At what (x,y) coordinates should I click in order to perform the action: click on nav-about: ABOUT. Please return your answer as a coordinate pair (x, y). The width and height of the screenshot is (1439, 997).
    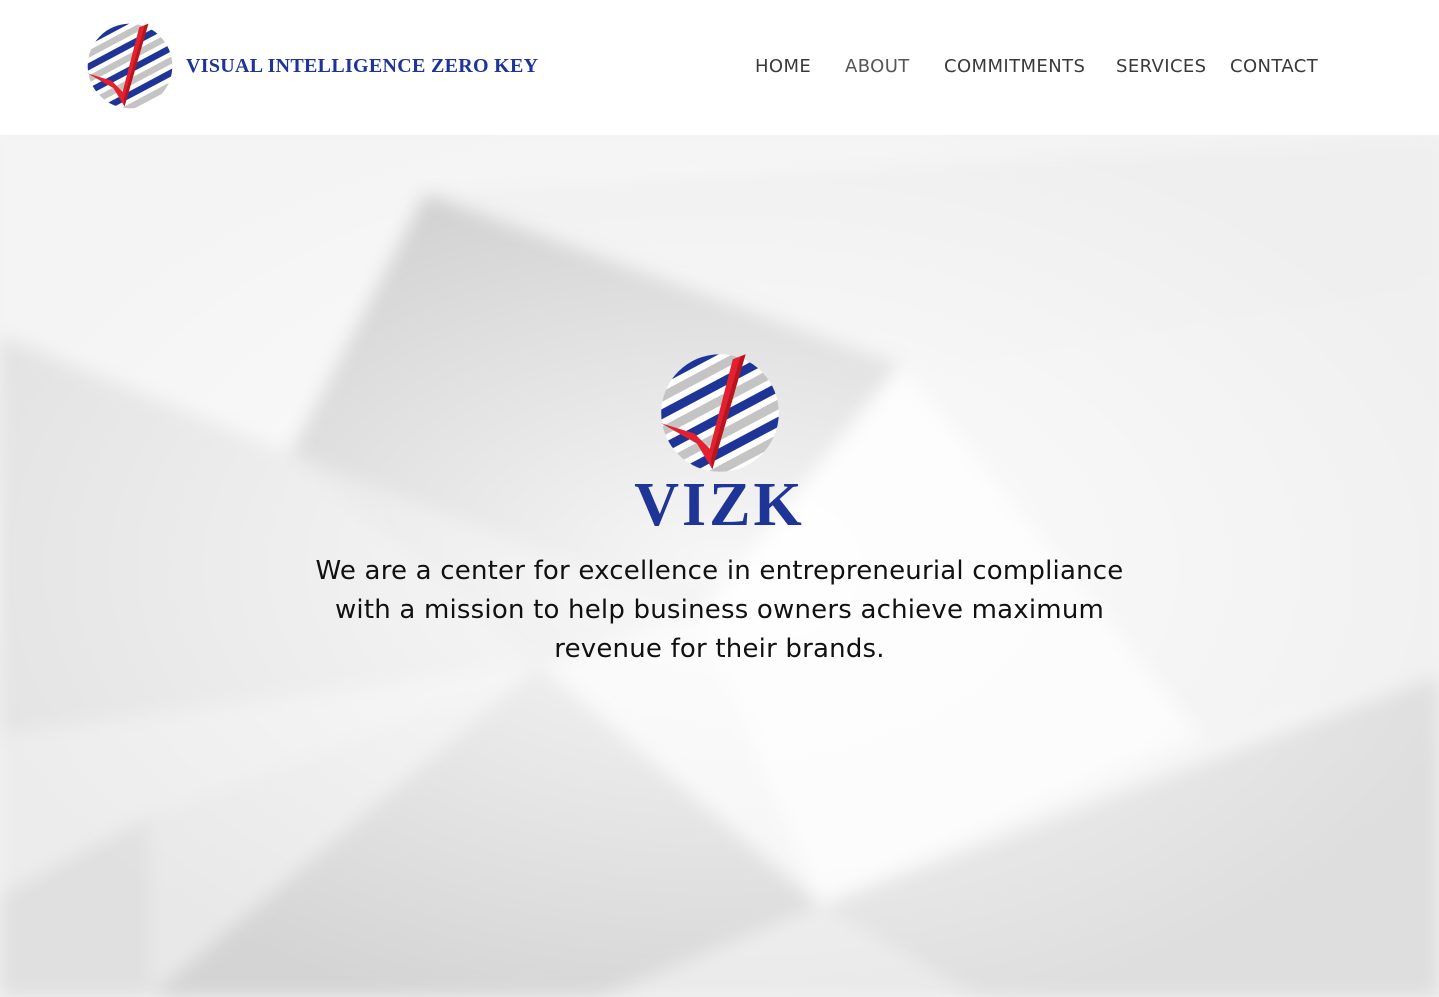
    Looking at the image, I should click on (877, 67).